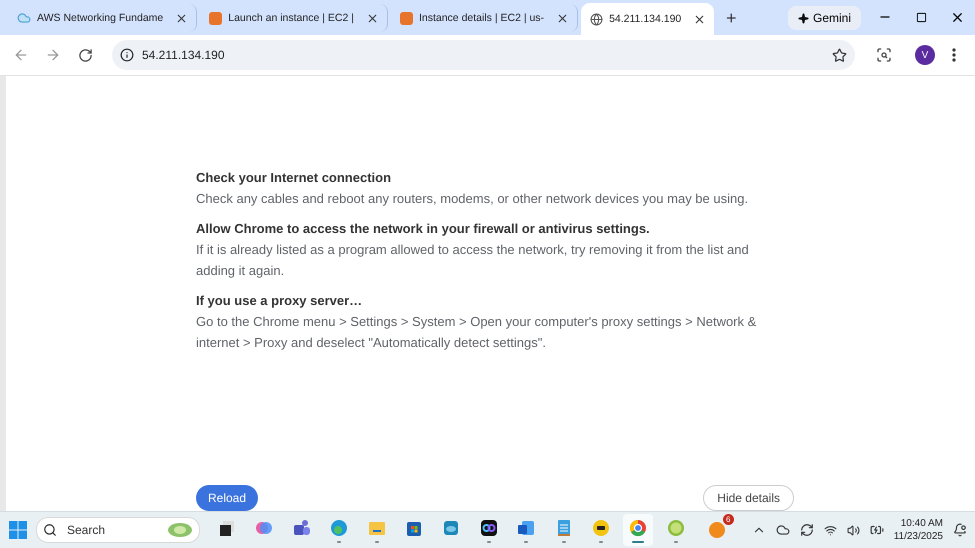 The image size is (975, 548). I want to click on notification-count: 6, so click(728, 519).